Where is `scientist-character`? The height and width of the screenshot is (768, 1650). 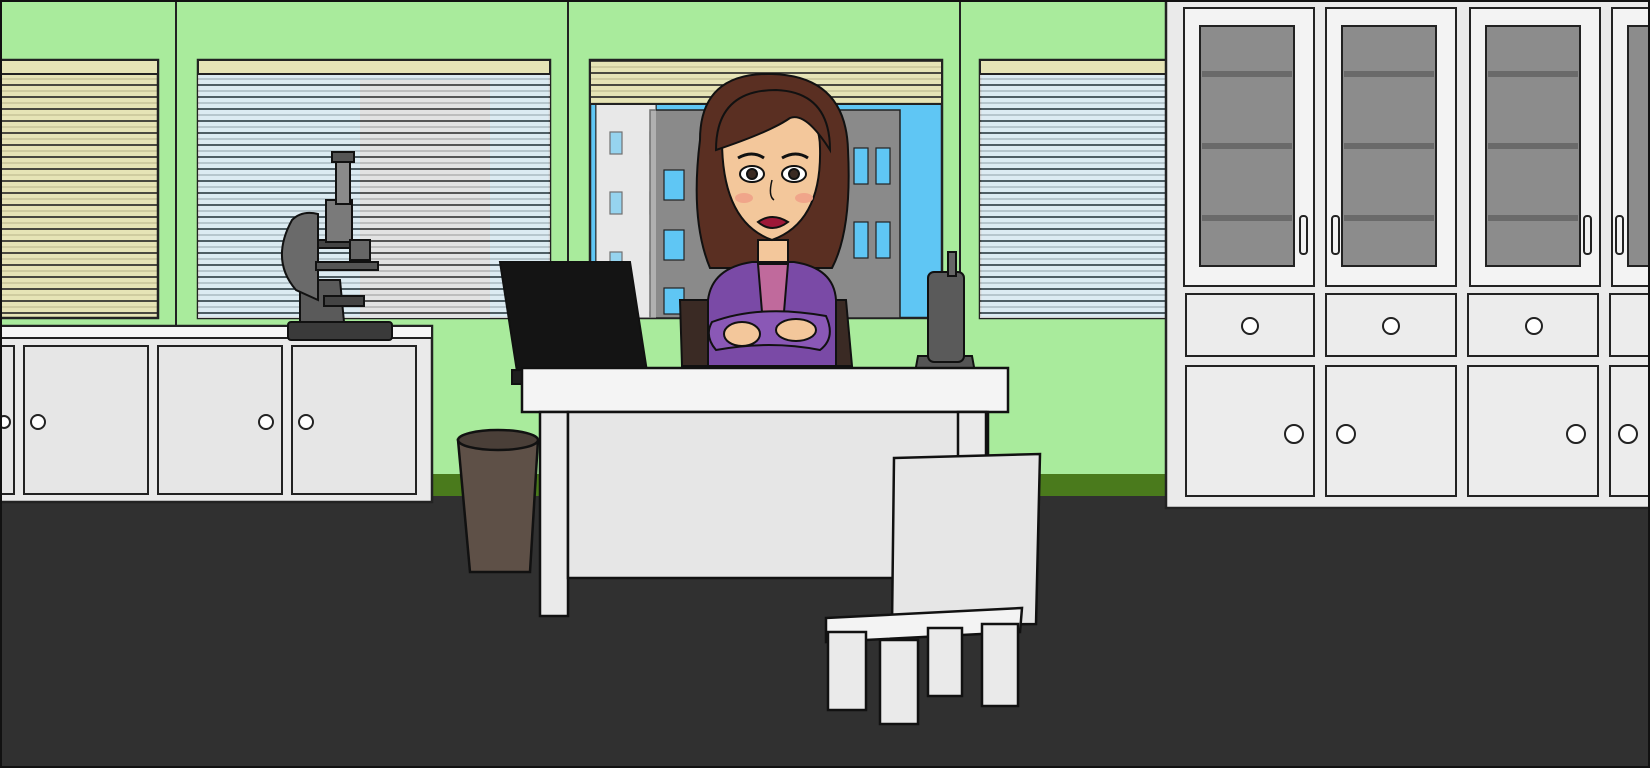 scientist-character is located at coordinates (772, 219).